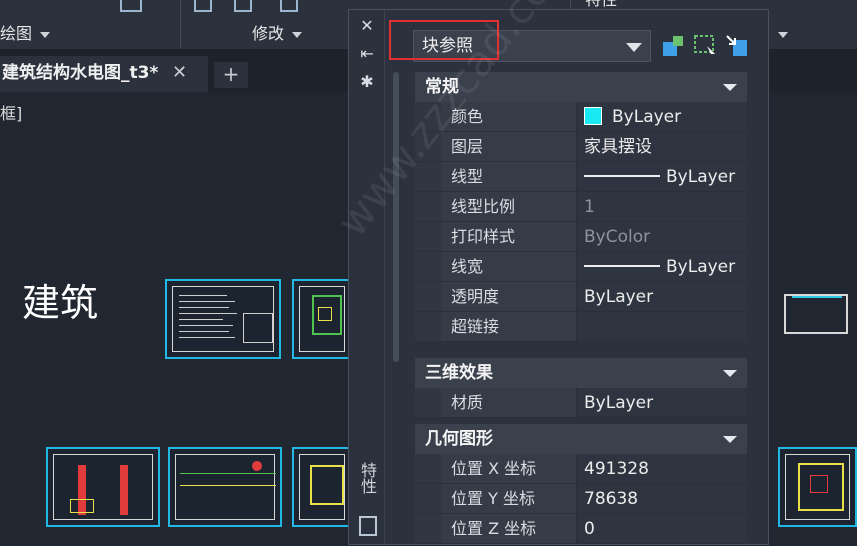 The width and height of the screenshot is (857, 546). Describe the element at coordinates (180, 24) in the screenshot. I see `ribbon-divider` at that location.